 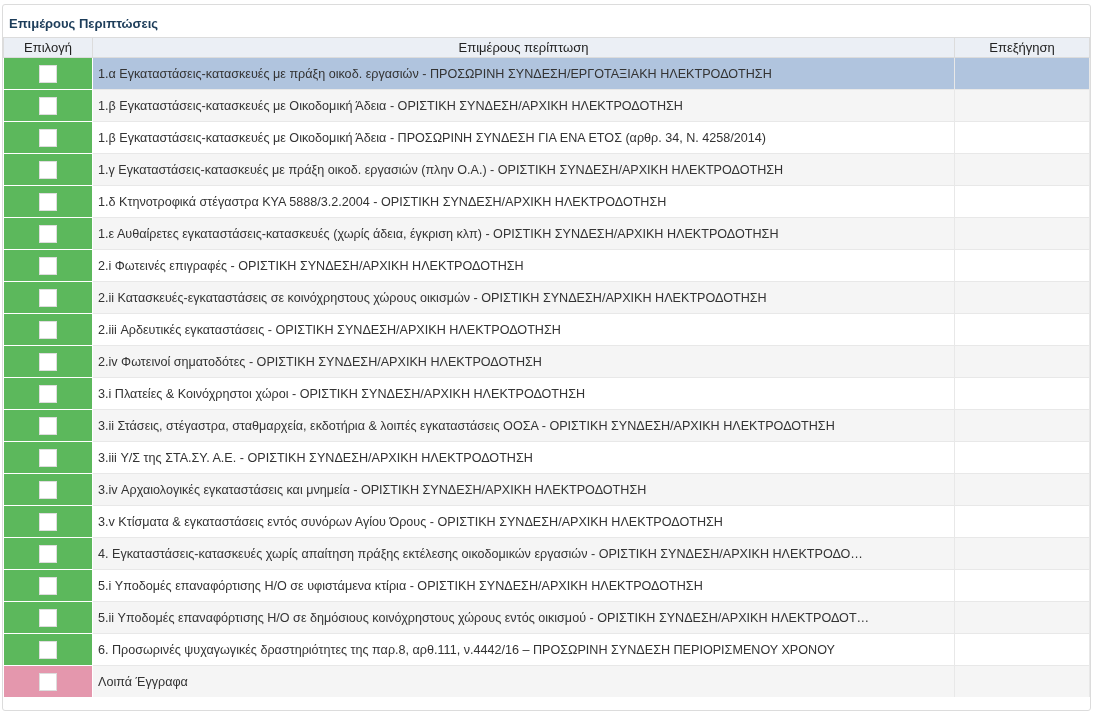 I want to click on table-cell: 2.iv Φωτεινοί σηματοδότες - ΟΡΙΣΤΙΚΗ ΣΥΝΔΕΣΗ/ΑΡΧΙΚΗ ΗΛΕΚΤΡΟΔΟΤΗΣΗ, so click(x=523, y=361).